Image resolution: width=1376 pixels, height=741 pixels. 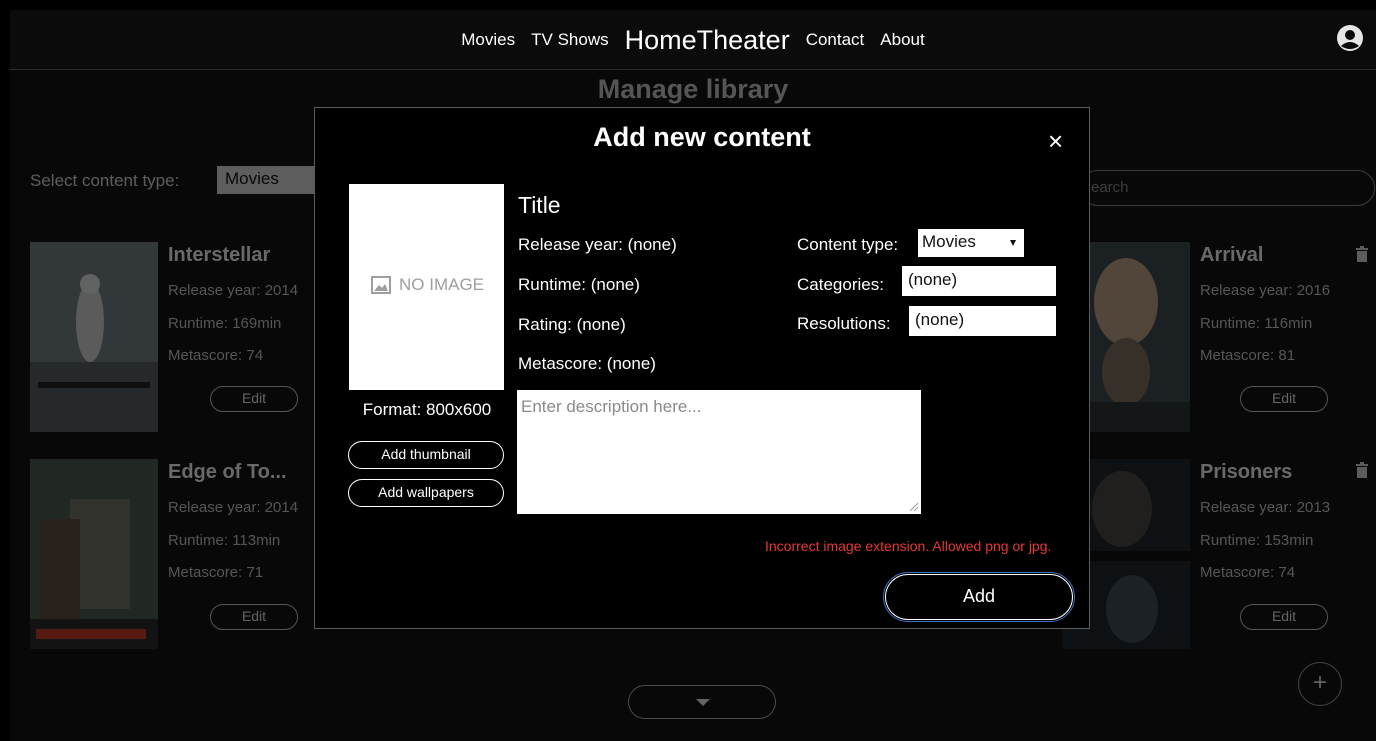 What do you see at coordinates (442, 284) in the screenshot?
I see `no-image-text: NO IMAGE` at bounding box center [442, 284].